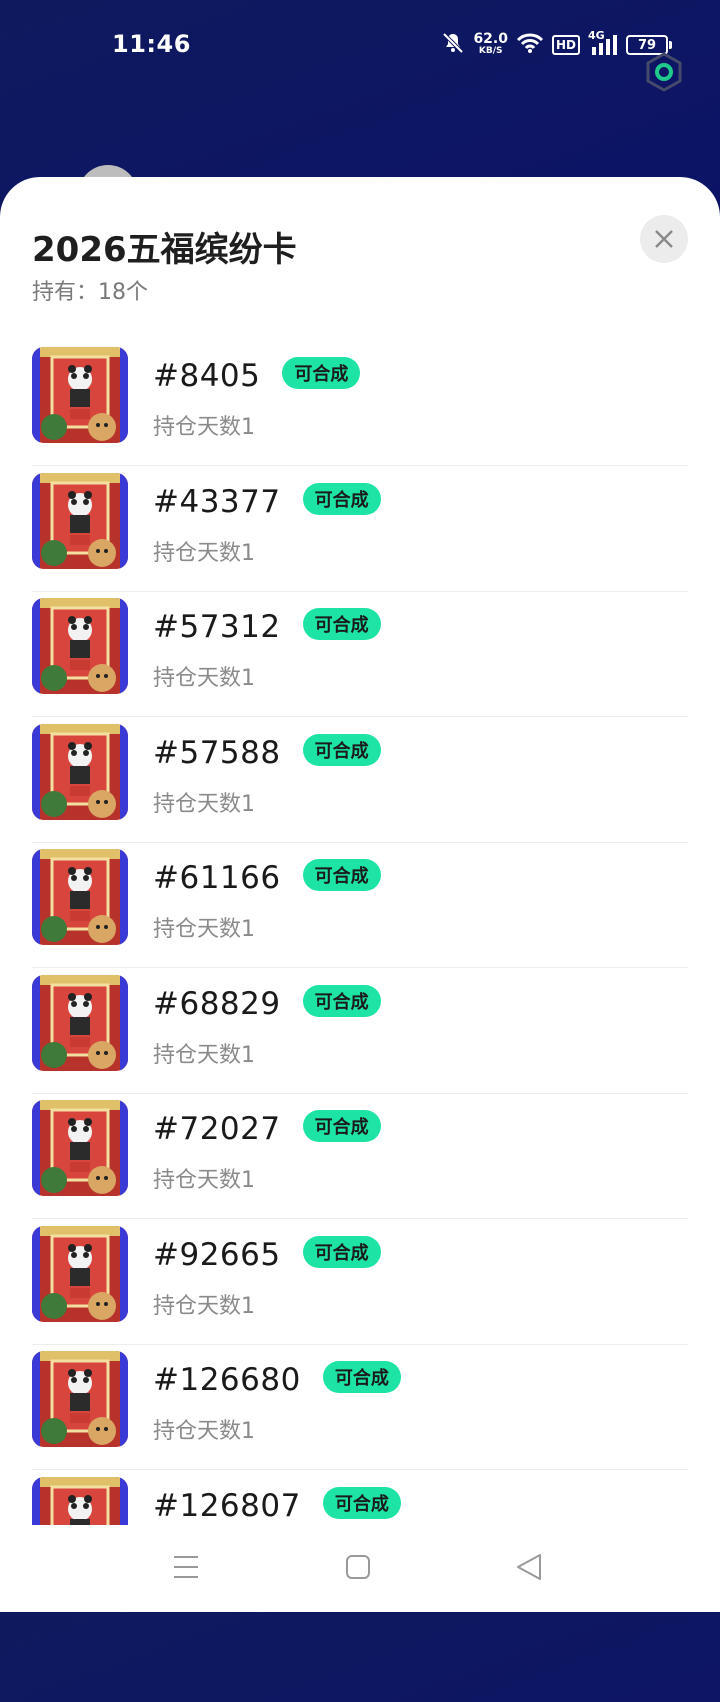 This screenshot has width=720, height=1702. I want to click on card-id: #57588 可合成, so click(267, 752).